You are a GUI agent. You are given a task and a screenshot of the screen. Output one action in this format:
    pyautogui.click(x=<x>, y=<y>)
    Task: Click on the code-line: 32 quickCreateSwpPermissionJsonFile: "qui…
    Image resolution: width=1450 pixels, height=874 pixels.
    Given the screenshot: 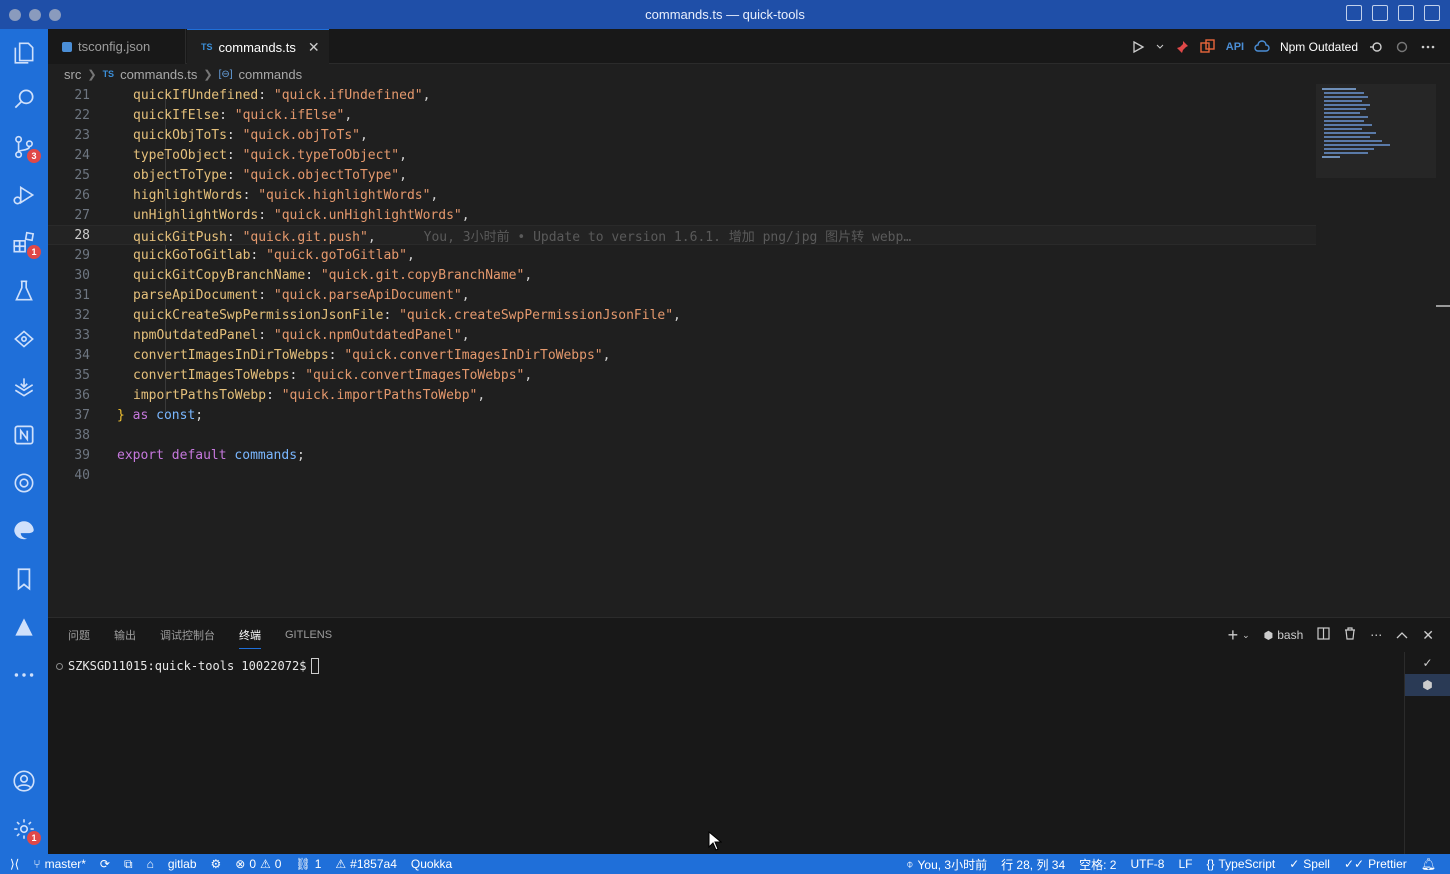 What is the action you would take?
    pyautogui.click(x=682, y=315)
    